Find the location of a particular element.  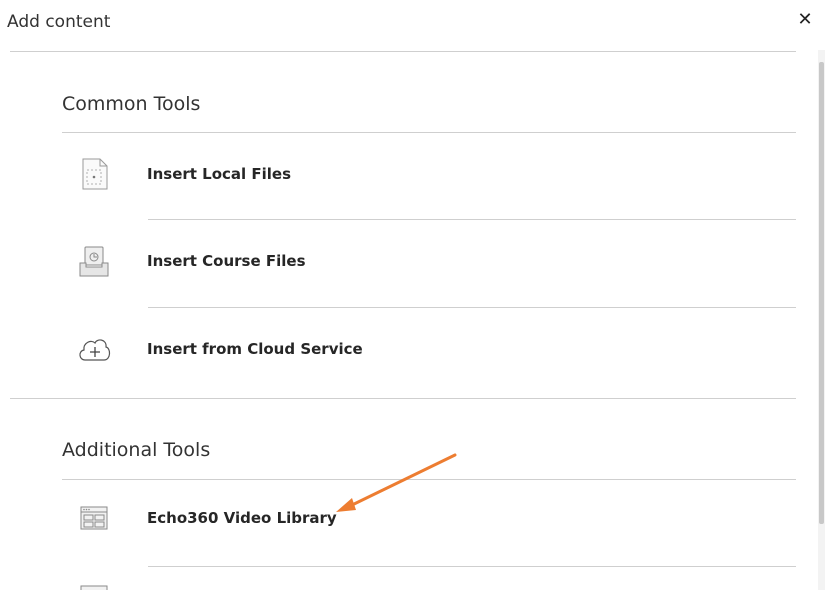

insert-local-files-label: Insert Local Files is located at coordinates (219, 174).